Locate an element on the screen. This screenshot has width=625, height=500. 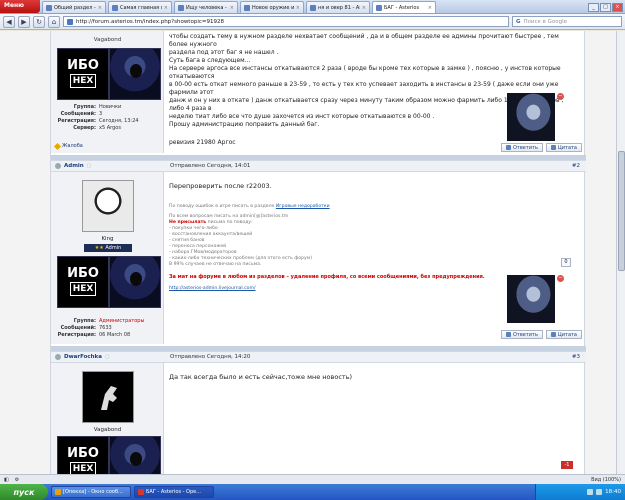
close-window-icon: × is located at coordinates (617, 7).